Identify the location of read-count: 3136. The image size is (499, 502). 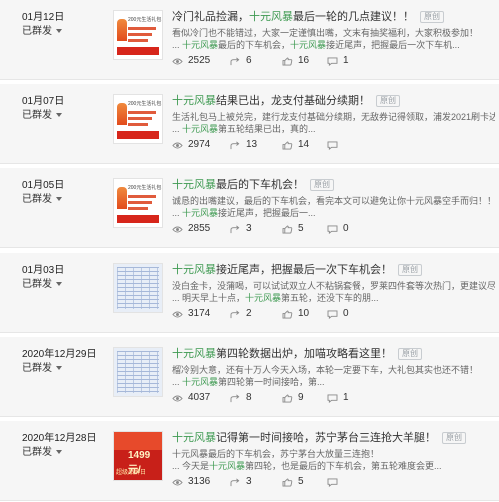
(199, 481).